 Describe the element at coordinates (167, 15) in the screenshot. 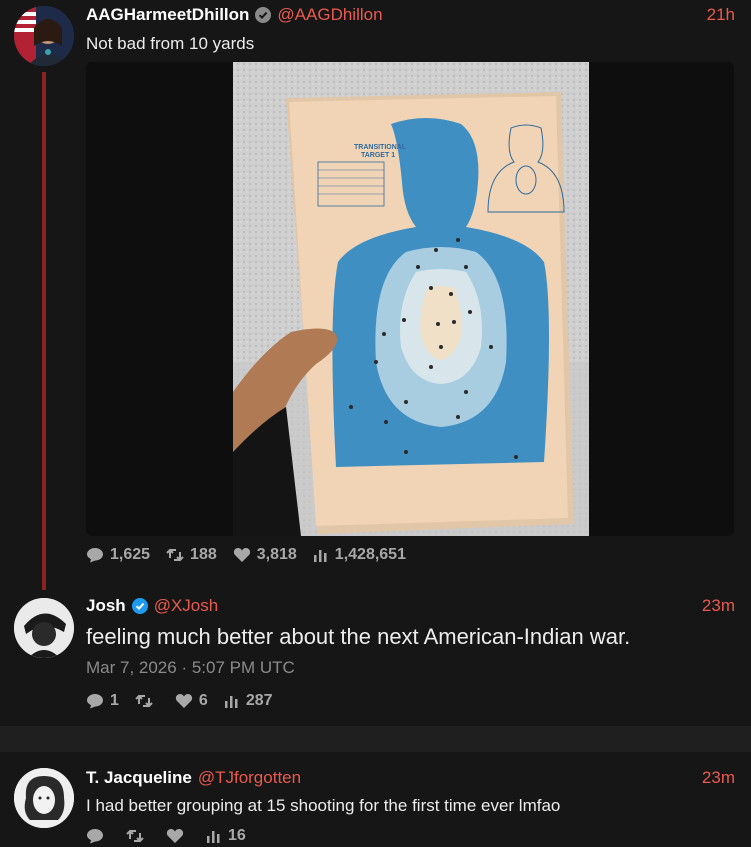

I see `author-name: AAGHarmeetDhillon` at that location.